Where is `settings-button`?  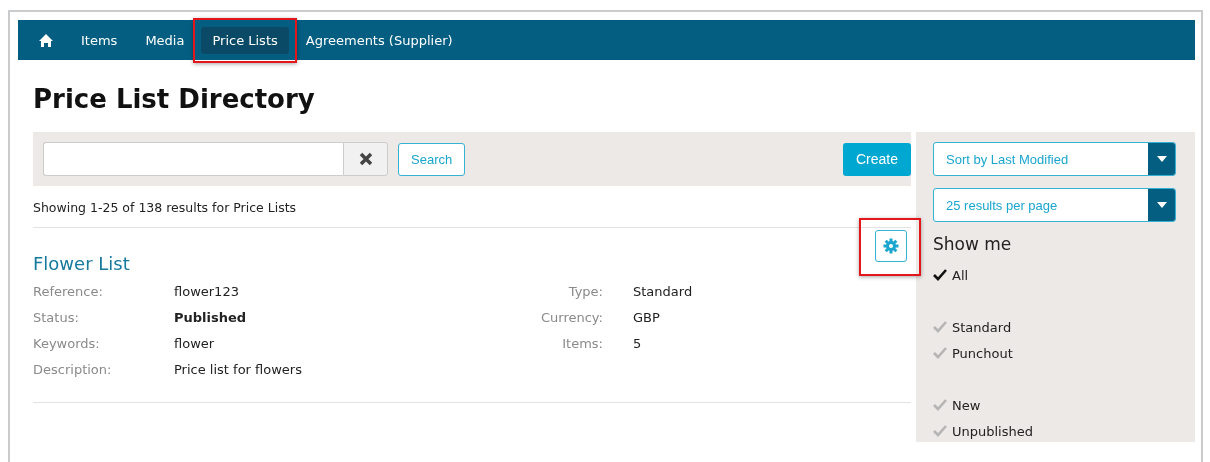
settings-button is located at coordinates (891, 246).